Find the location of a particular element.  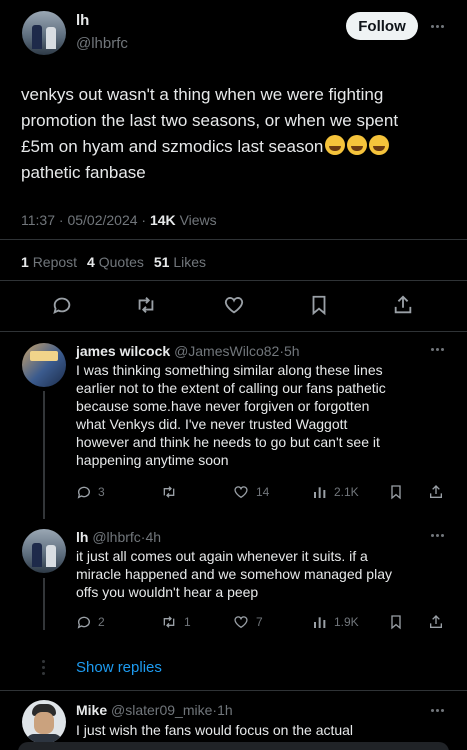

views-label: Views is located at coordinates (198, 220).